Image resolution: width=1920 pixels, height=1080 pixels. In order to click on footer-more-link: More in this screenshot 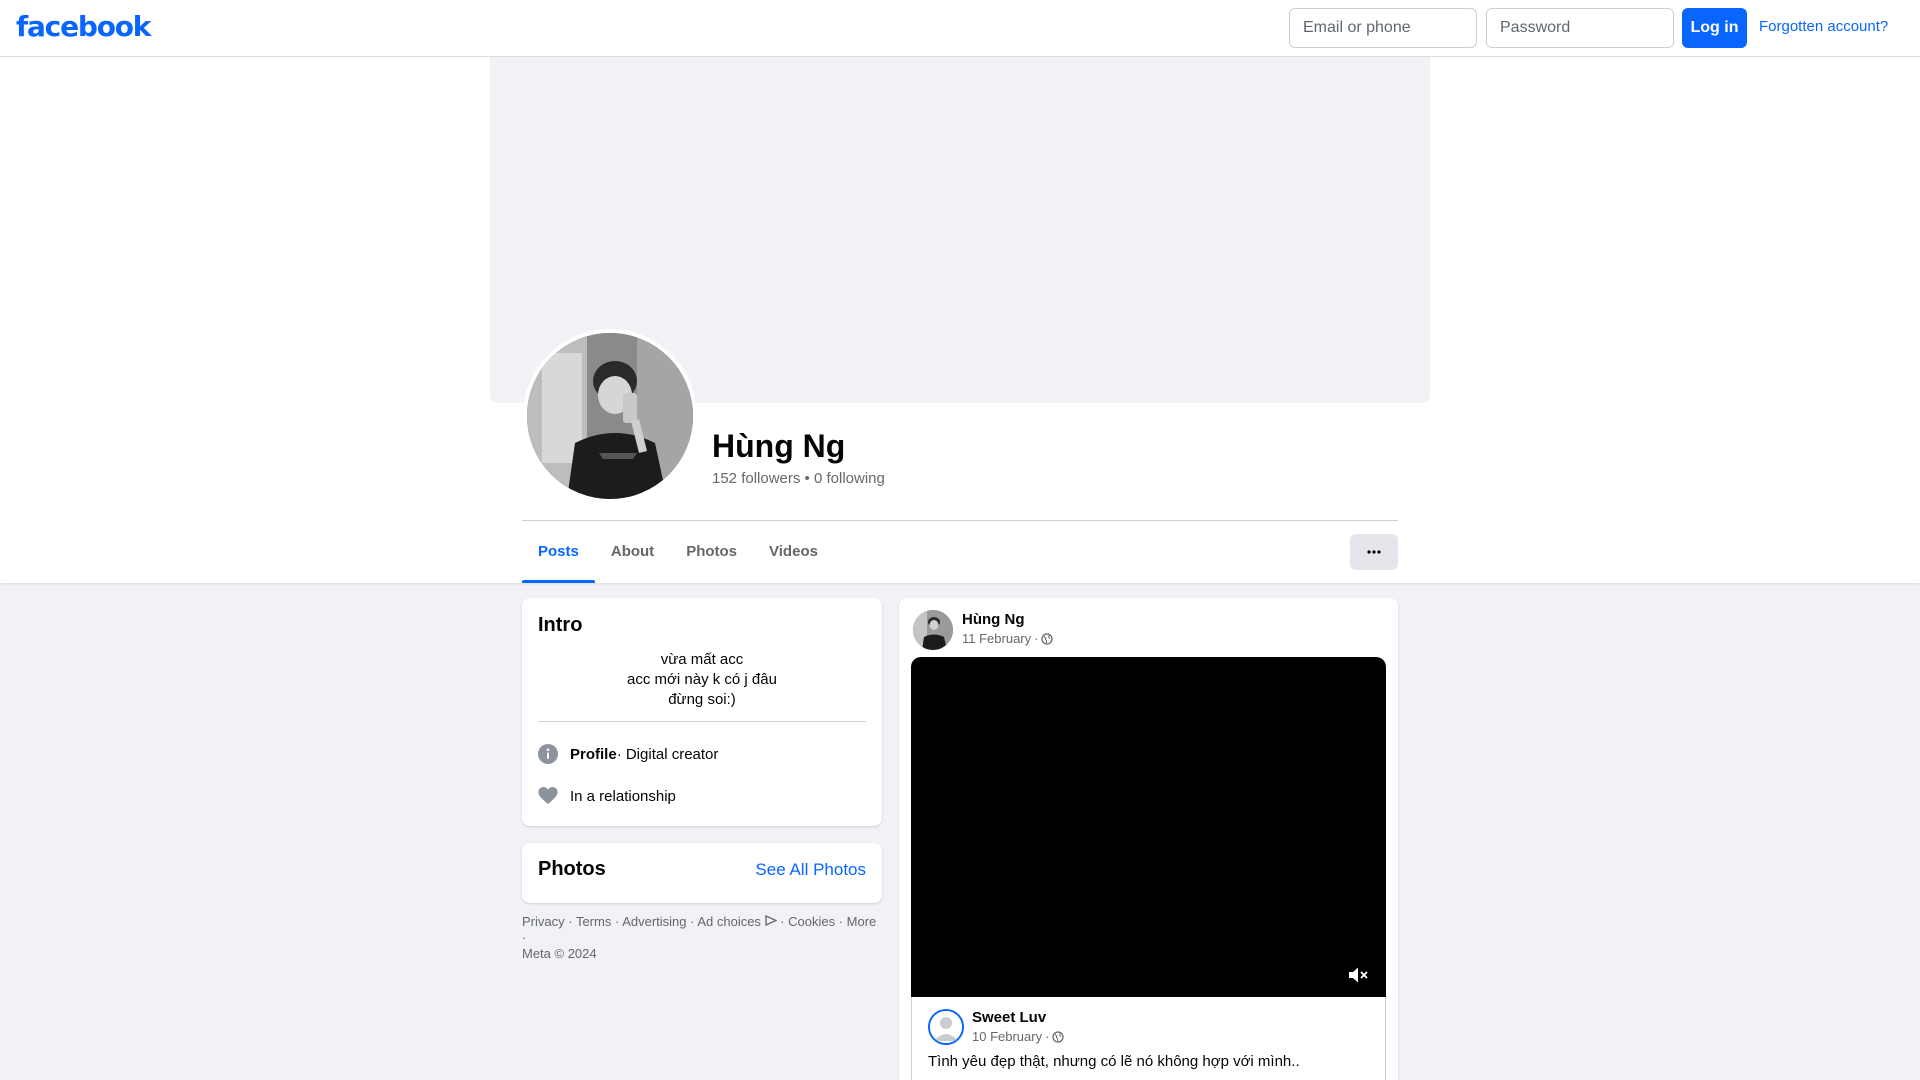, I will do `click(862, 921)`.